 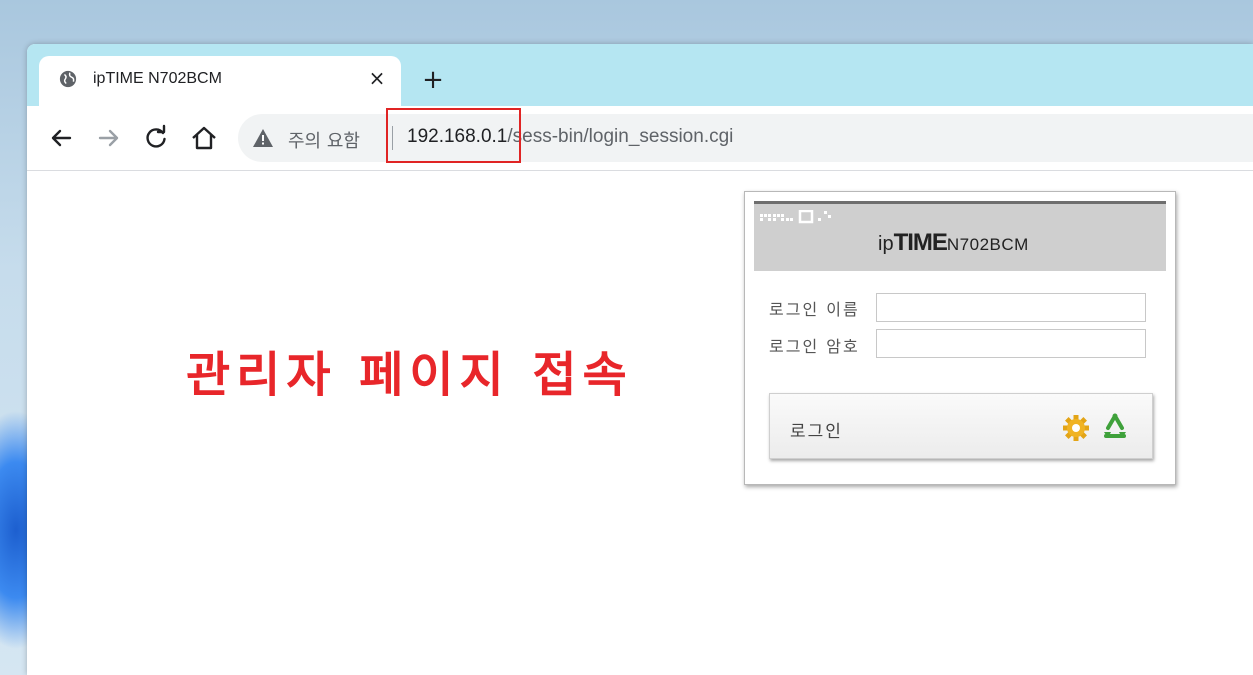 I want to click on tab-strip: ipTIME N702BCM × +, so click(x=640, y=75).